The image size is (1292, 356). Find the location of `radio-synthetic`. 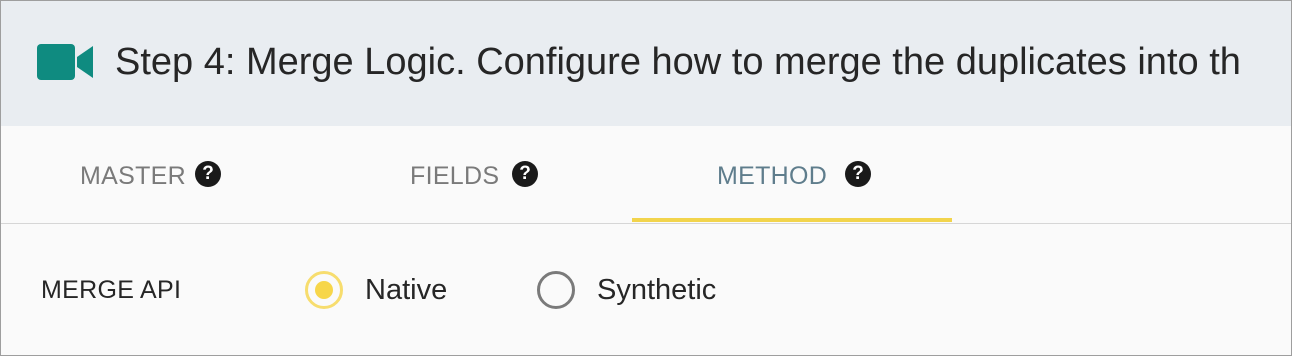

radio-synthetic is located at coordinates (556, 290).